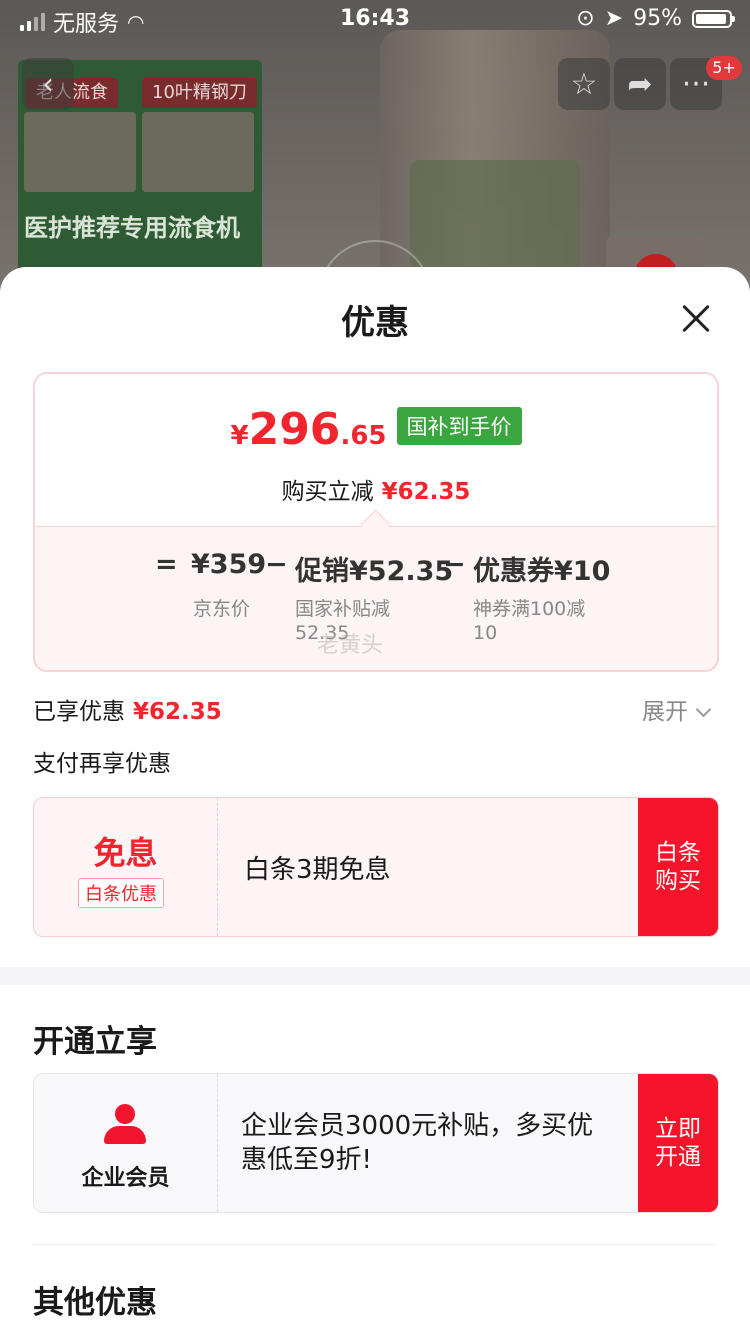 This screenshot has height=1334, width=750. What do you see at coordinates (79, 712) in the screenshot?
I see `enjoyed-label: 已享优惠` at bounding box center [79, 712].